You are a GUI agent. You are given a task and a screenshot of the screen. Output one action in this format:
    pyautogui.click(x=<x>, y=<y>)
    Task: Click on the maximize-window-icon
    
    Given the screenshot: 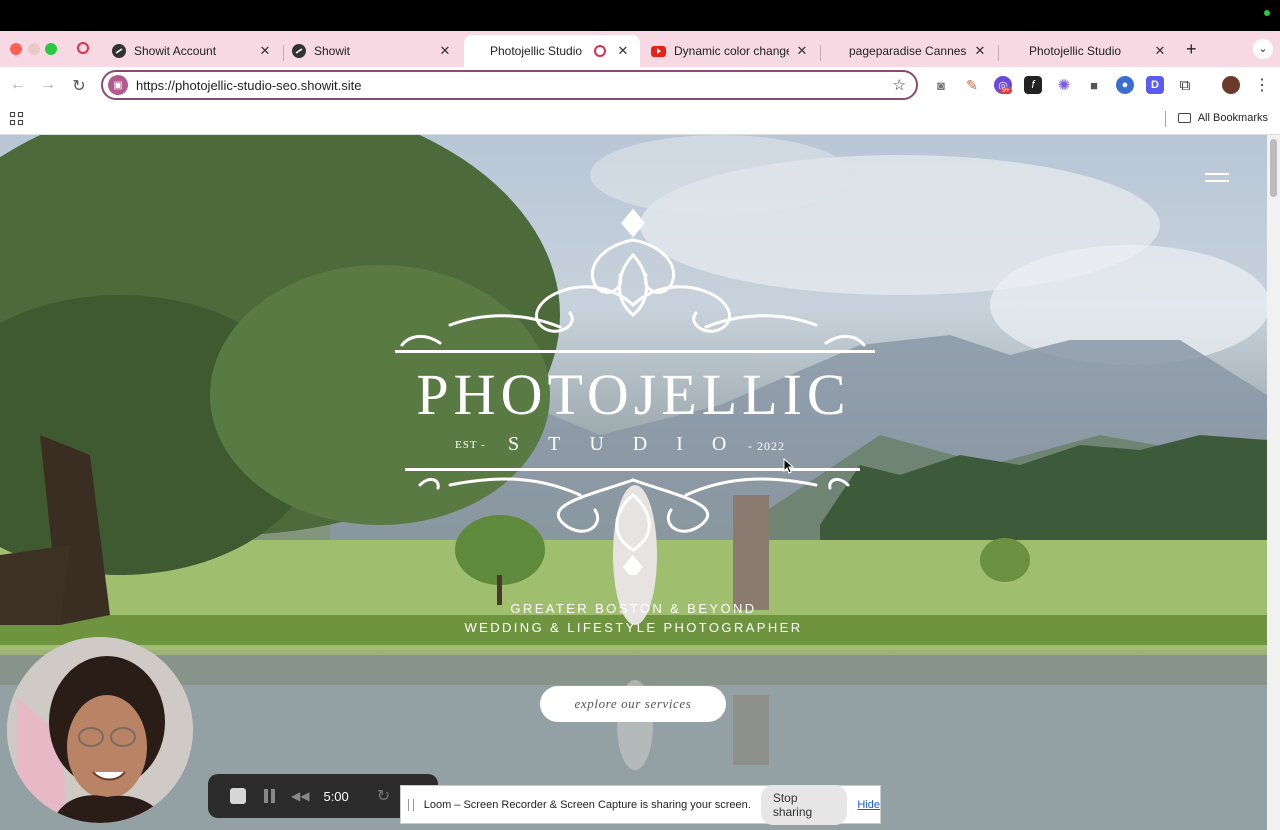 What is the action you would take?
    pyautogui.click(x=51, y=49)
    